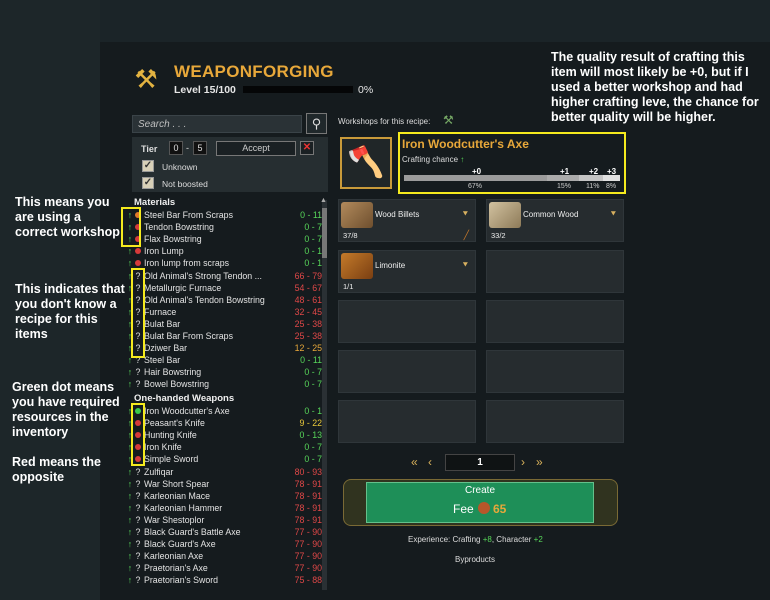 This screenshot has width=770, height=600. What do you see at coordinates (555, 220) in the screenshot?
I see `resource-slot: Common Wood 33/2 ⯆` at bounding box center [555, 220].